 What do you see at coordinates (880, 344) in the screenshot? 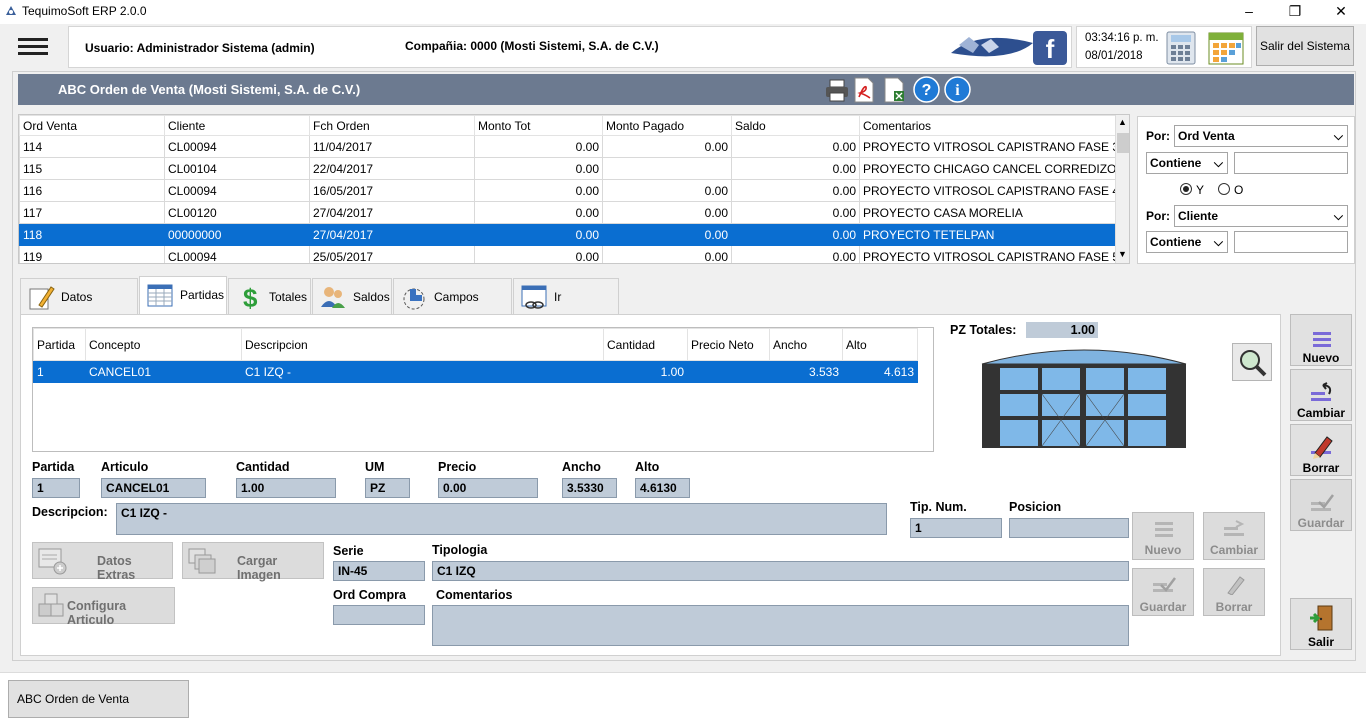
I see `col-alto: Alto` at bounding box center [880, 344].